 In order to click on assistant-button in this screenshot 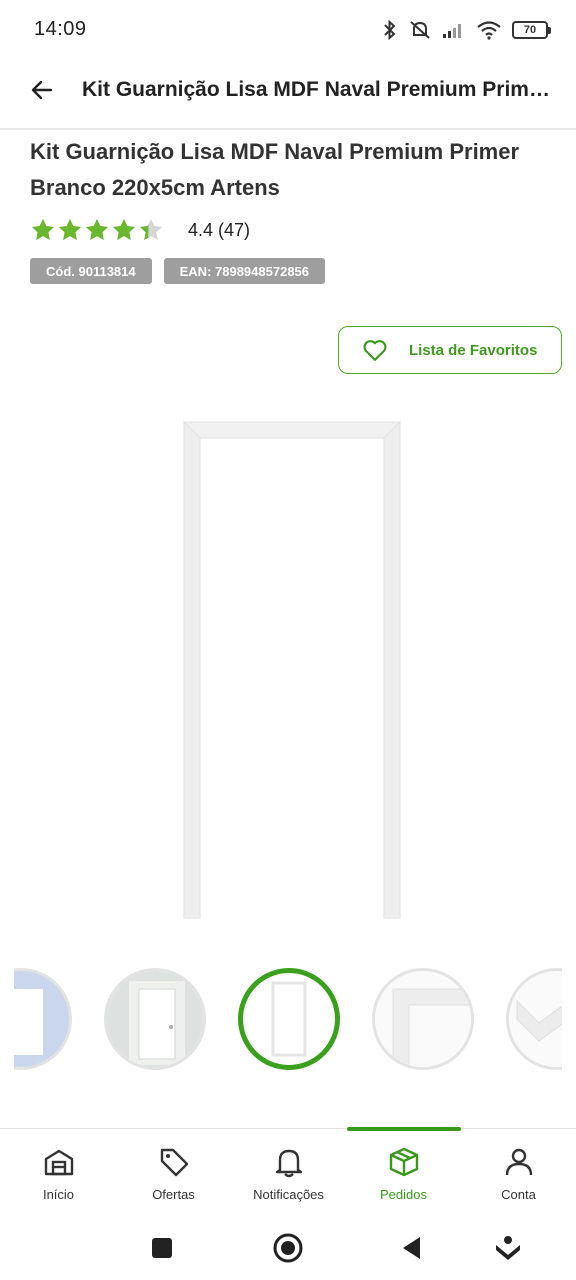, I will do `click(508, 1248)`.